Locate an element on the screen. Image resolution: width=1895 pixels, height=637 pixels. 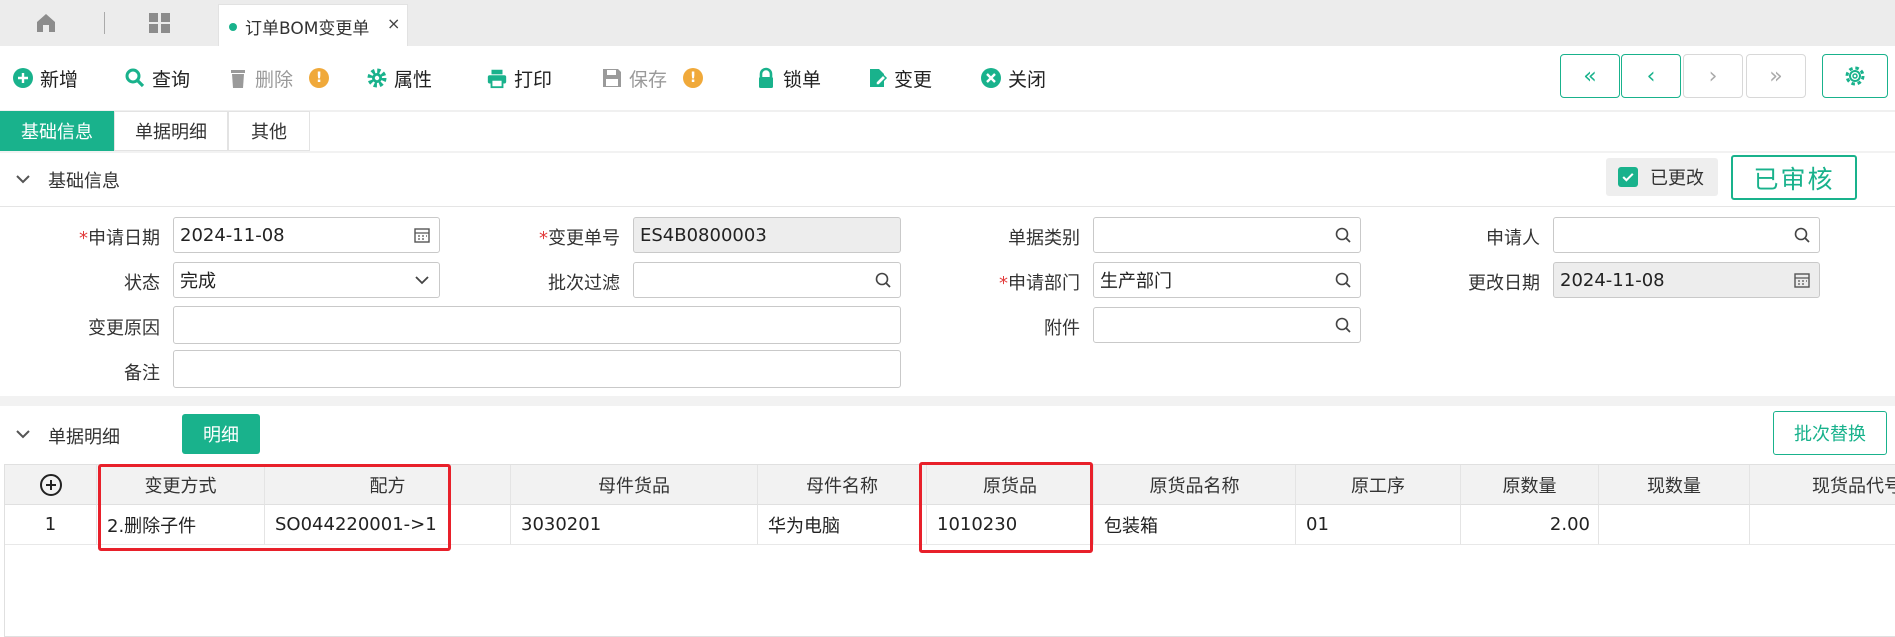
home-icon is located at coordinates (46, 23).